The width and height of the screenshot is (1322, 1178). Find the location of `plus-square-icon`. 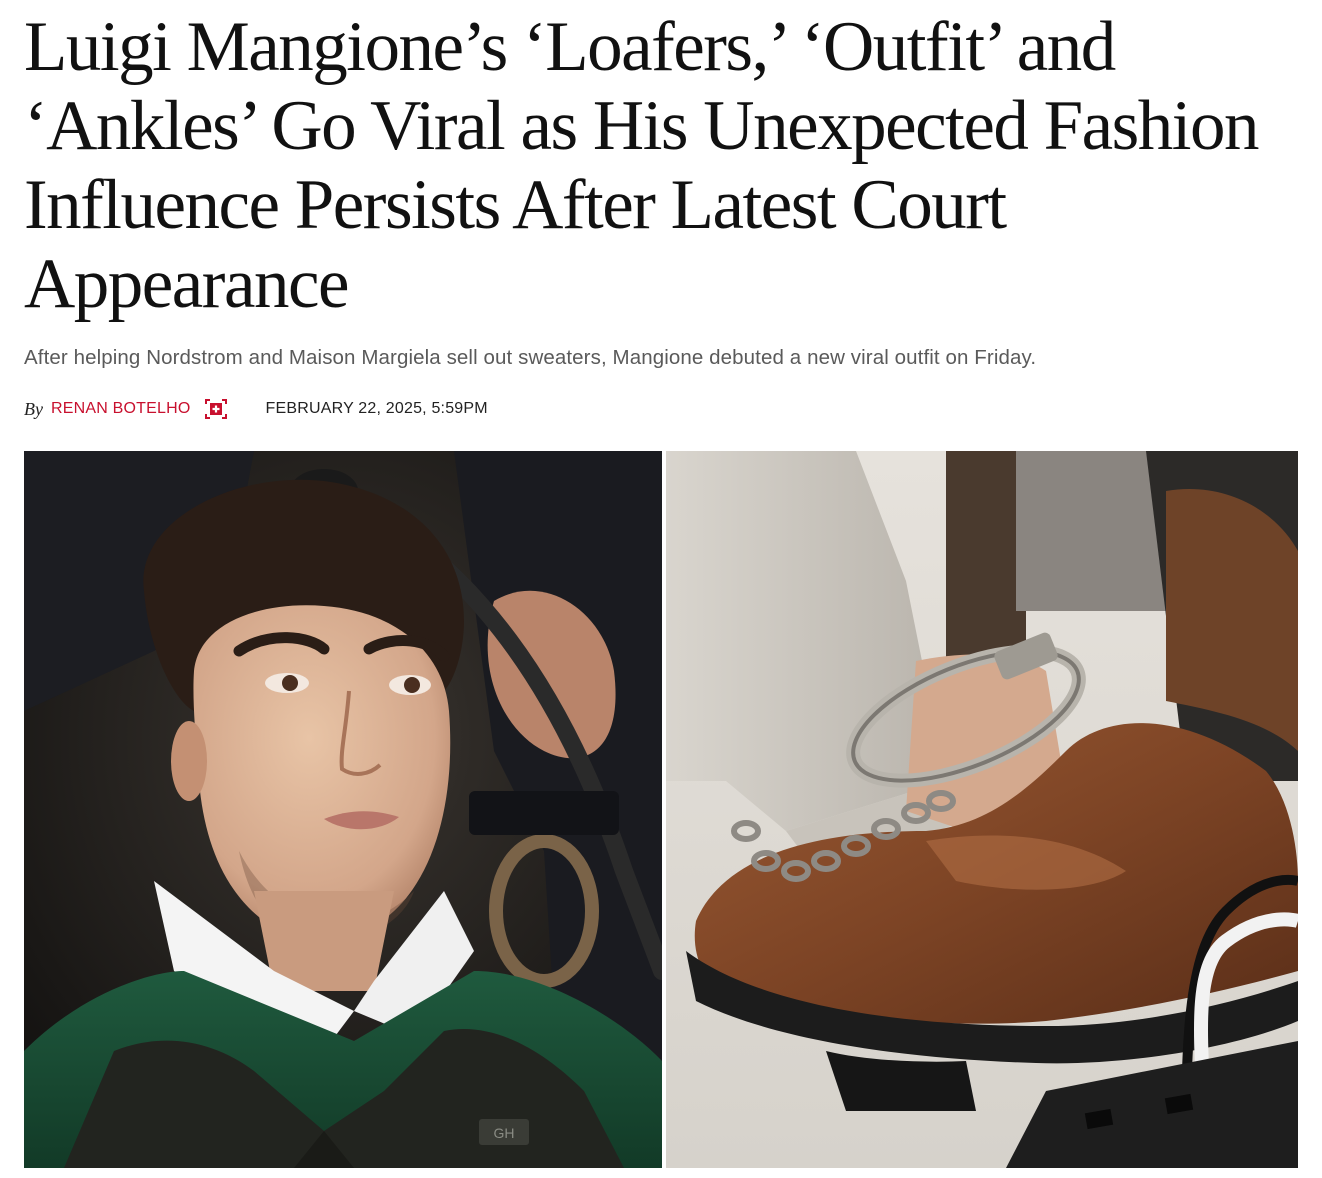

plus-square-icon is located at coordinates (216, 409).